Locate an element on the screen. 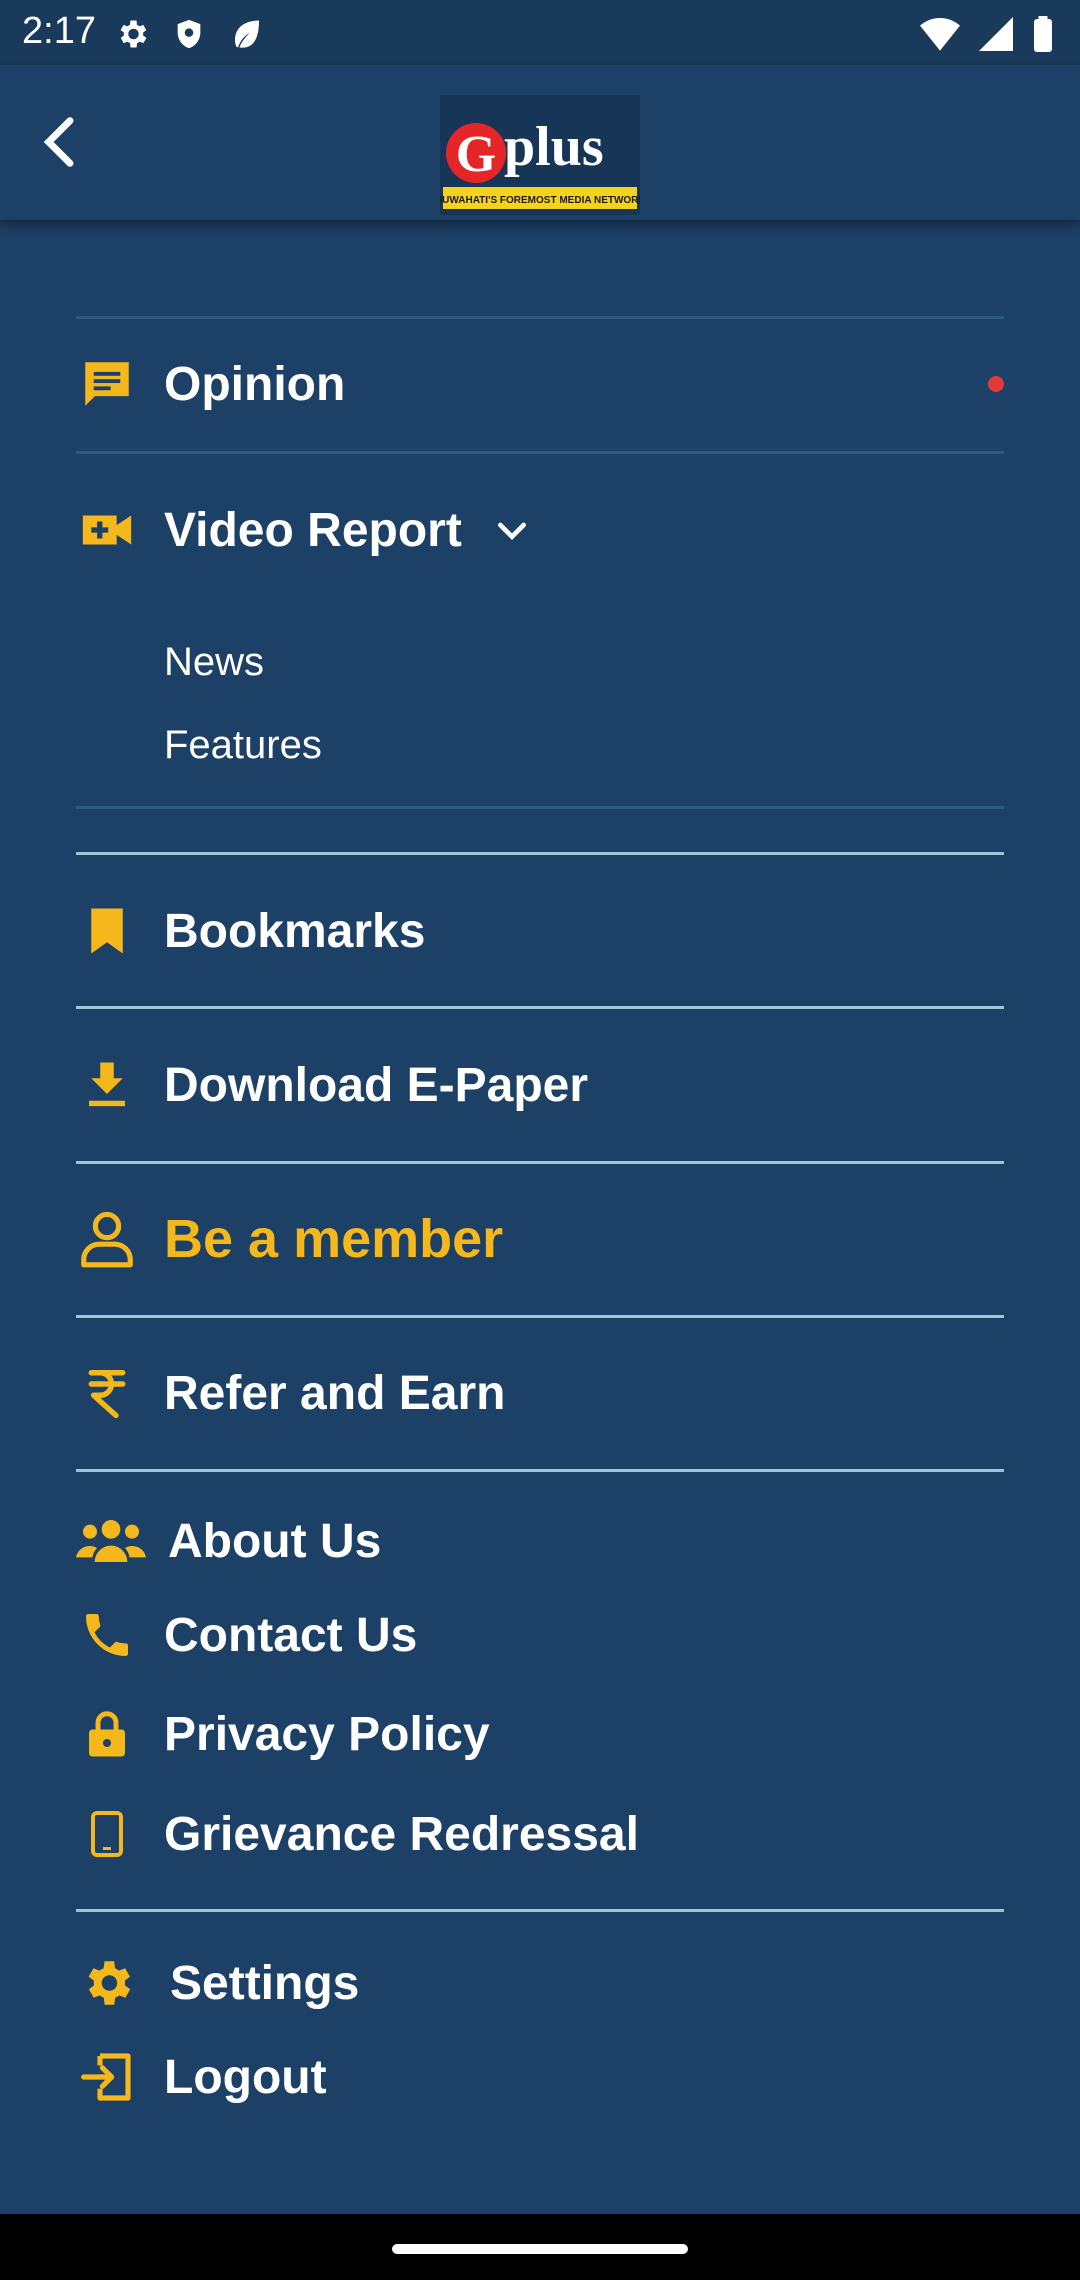 This screenshot has height=2280, width=1080. menu-item-contact-us: Contact Us is located at coordinates (540, 1635).